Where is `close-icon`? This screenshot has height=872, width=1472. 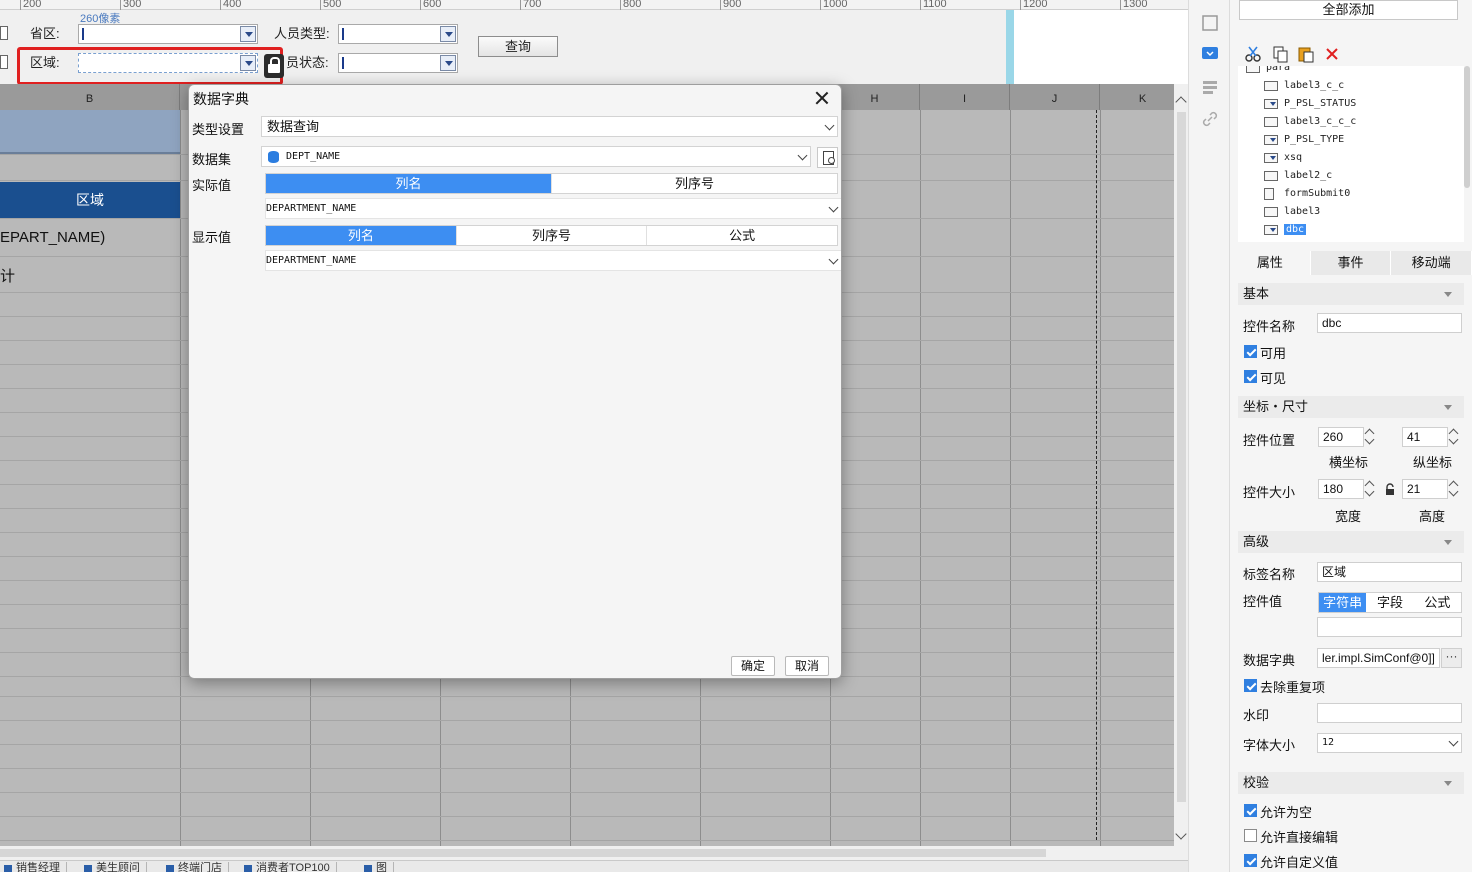
close-icon is located at coordinates (822, 98).